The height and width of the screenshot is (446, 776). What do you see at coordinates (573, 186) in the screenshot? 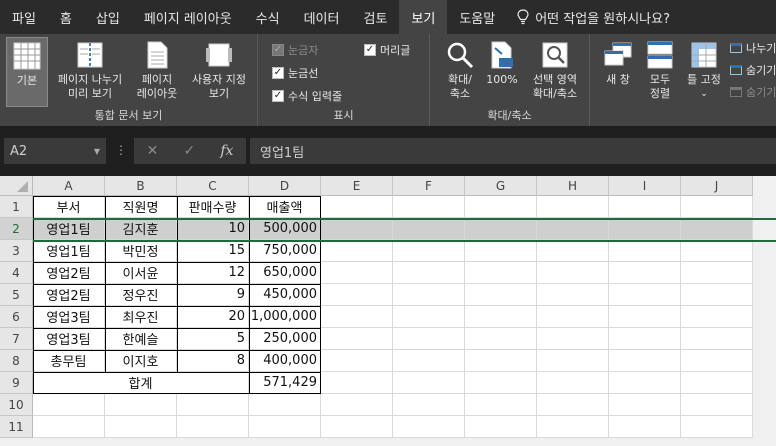
I see `column-header: H` at bounding box center [573, 186].